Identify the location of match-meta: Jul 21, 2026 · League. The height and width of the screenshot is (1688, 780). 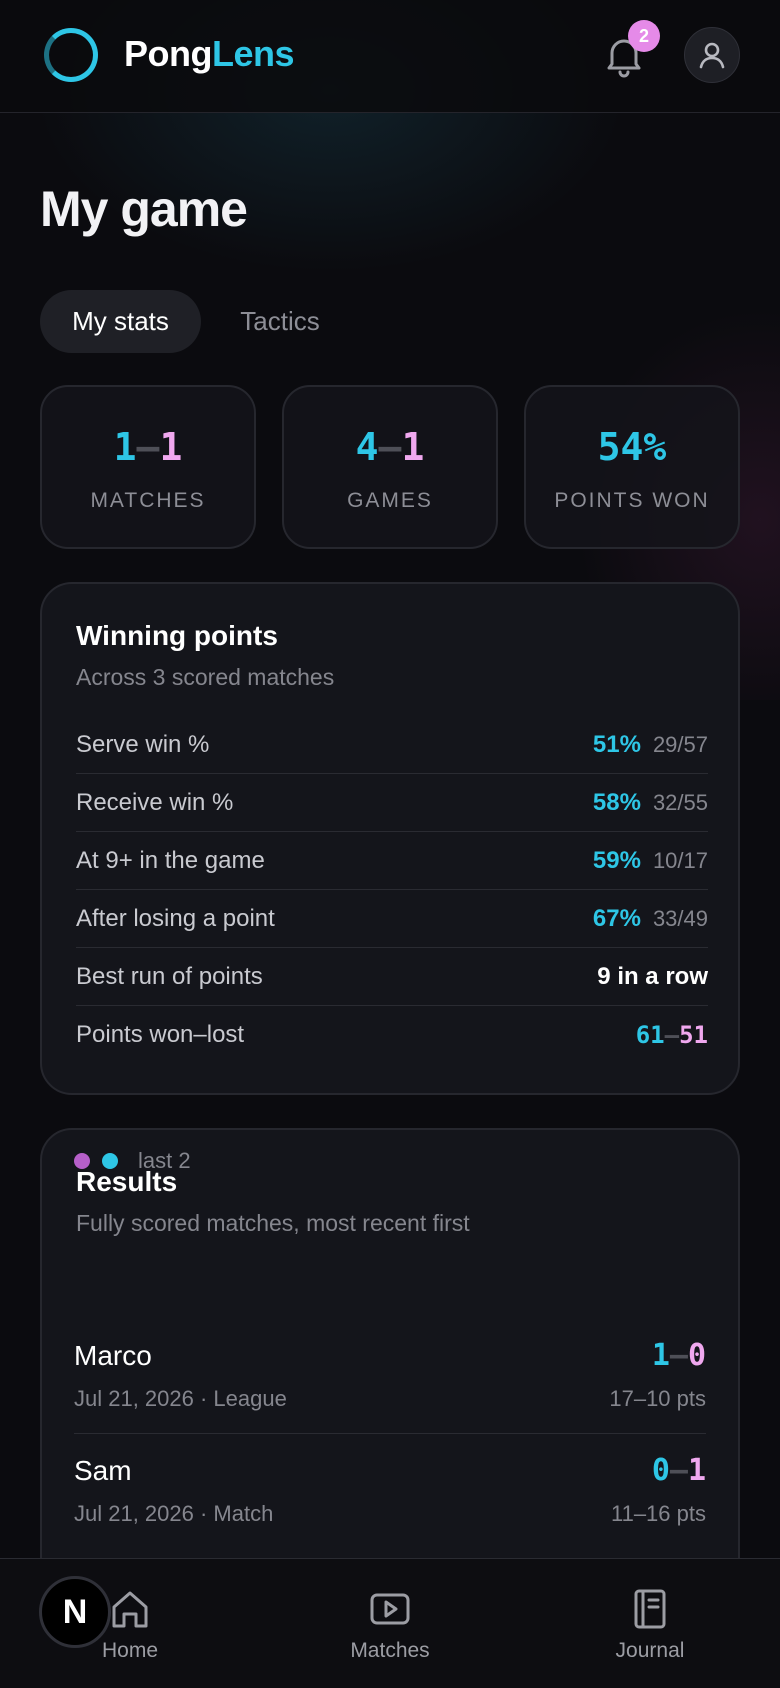
(180, 1398).